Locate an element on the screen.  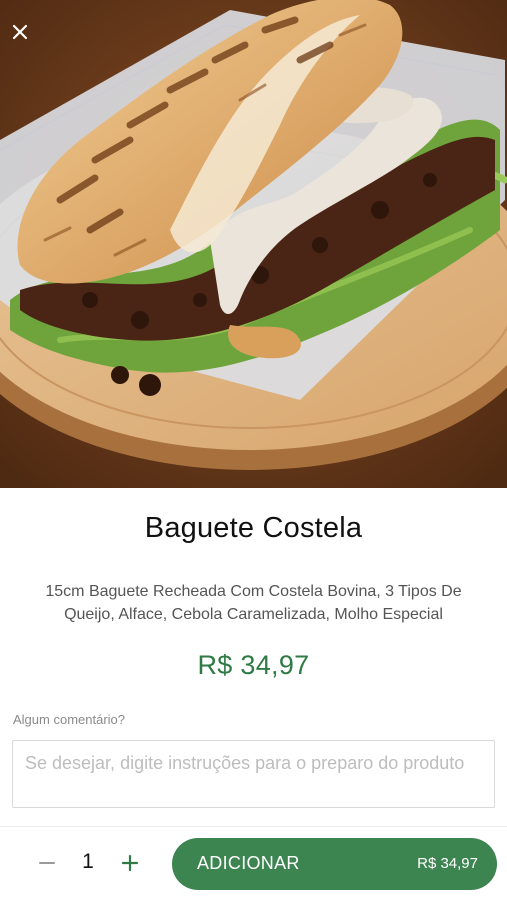
add-button-label: ADICIONAR is located at coordinates (248, 863).